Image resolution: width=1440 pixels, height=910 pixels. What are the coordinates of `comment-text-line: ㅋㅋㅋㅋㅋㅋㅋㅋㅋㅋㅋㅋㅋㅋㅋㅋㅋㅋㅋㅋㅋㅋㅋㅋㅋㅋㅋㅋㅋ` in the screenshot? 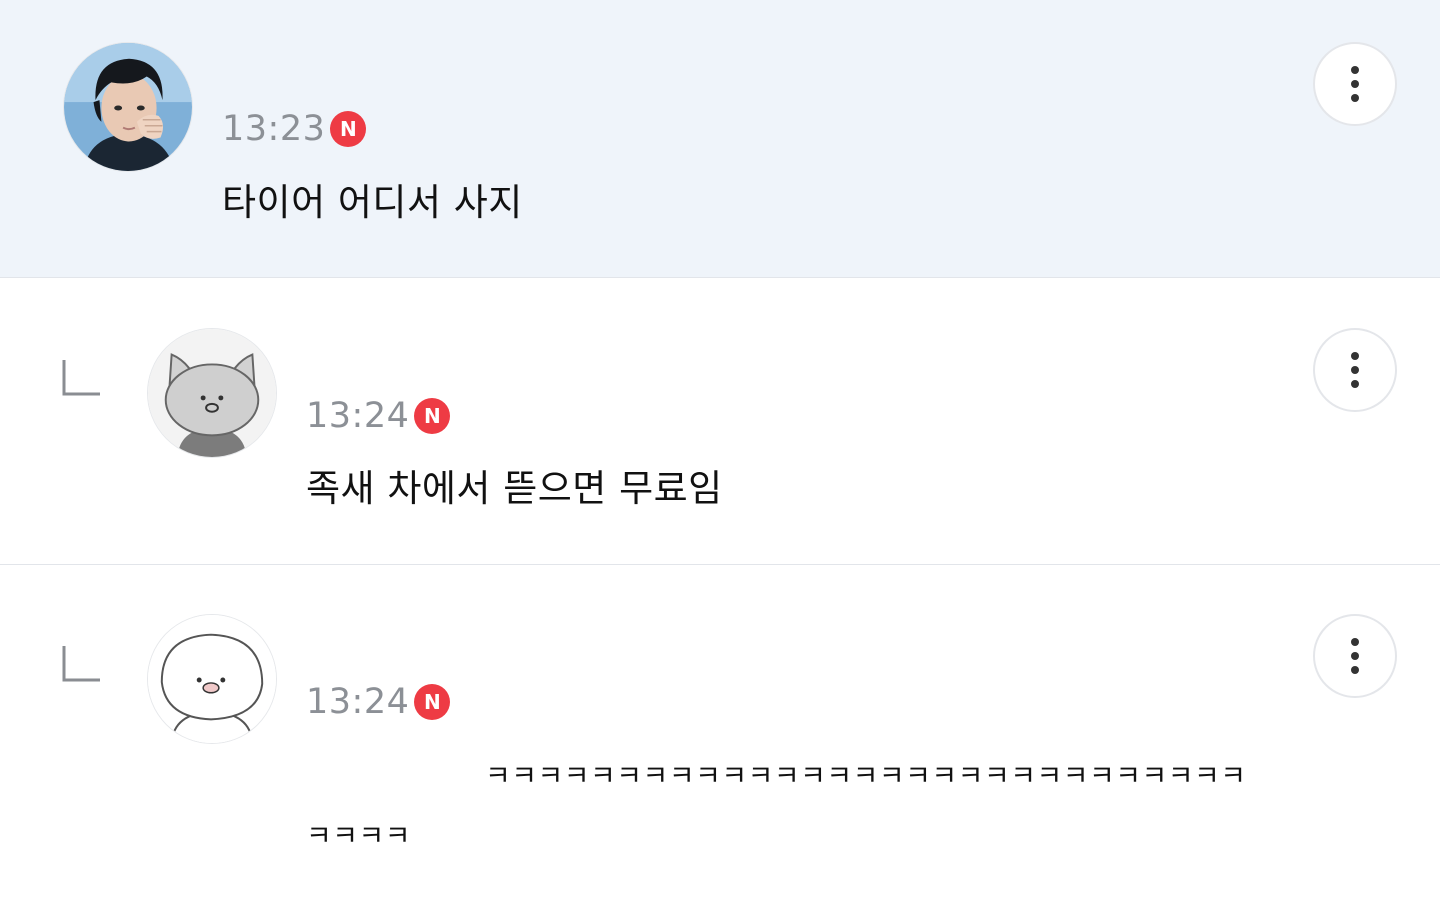 It's located at (866, 775).